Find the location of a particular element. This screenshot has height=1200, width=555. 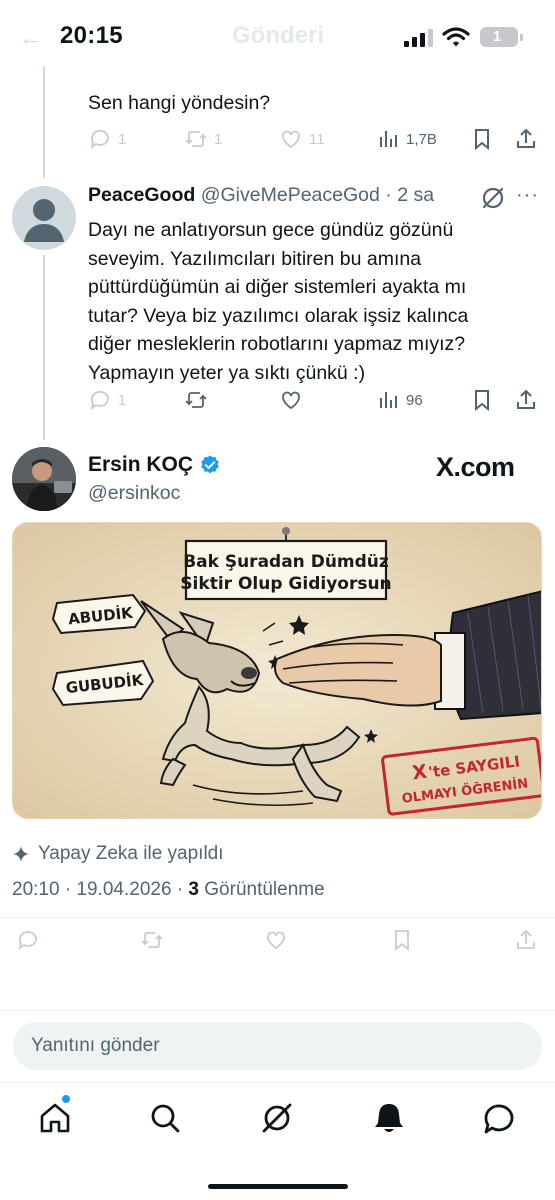

sign-line-2: Siktir Olup Gidiyorsun is located at coordinates (285, 584).